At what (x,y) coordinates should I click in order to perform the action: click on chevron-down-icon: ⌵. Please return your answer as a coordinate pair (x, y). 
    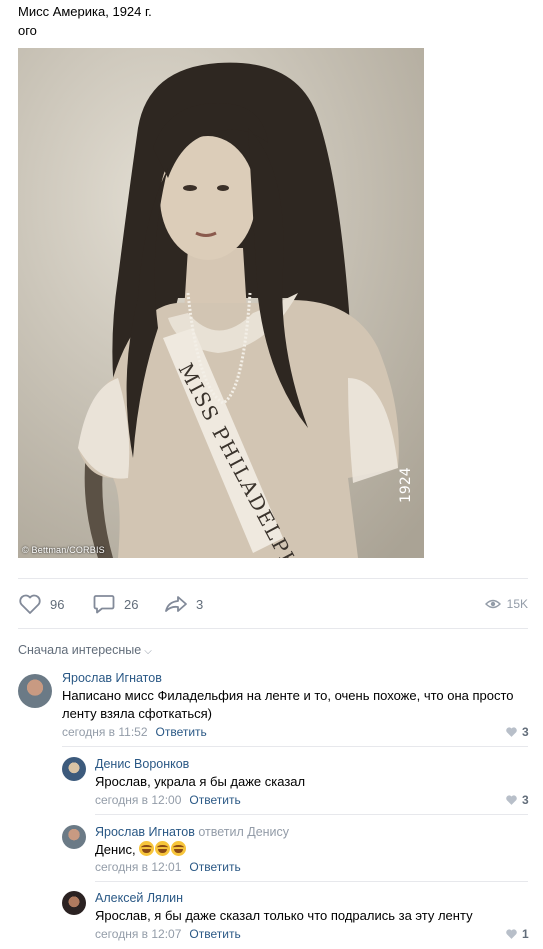
    Looking at the image, I should click on (148, 651).